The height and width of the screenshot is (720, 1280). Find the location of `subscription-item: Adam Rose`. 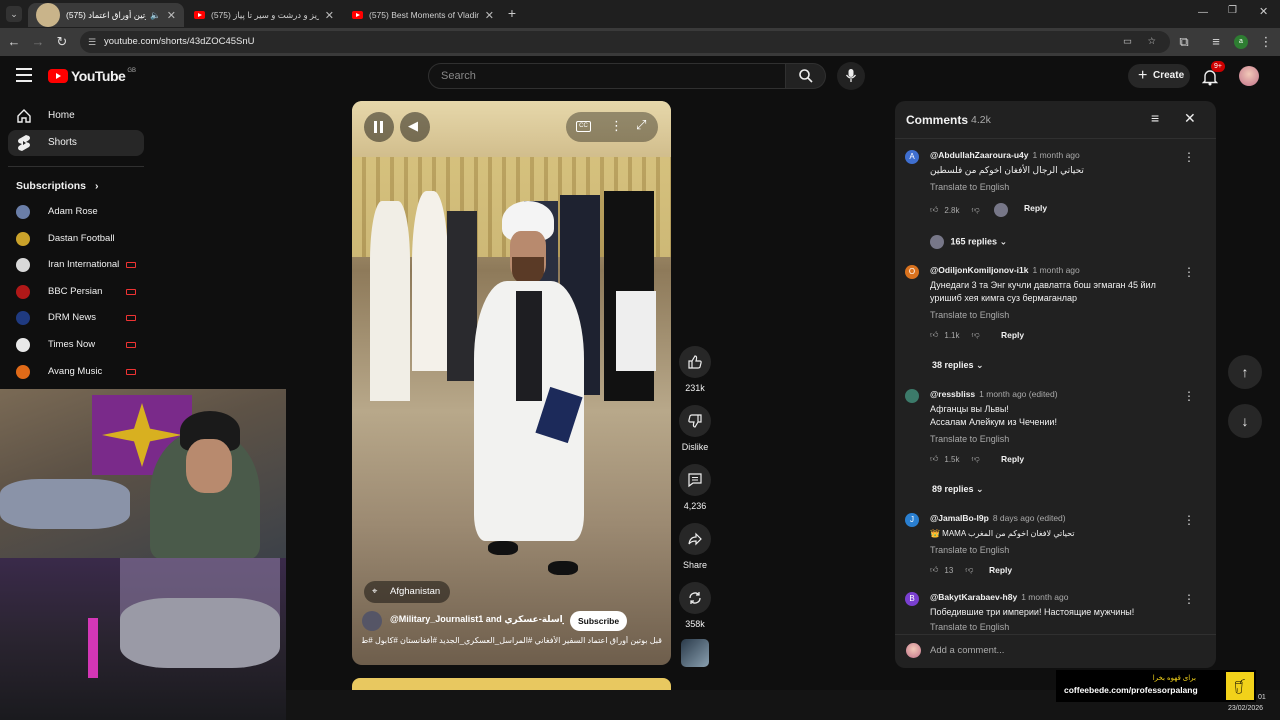

subscription-item: Adam Rose is located at coordinates (81, 212).